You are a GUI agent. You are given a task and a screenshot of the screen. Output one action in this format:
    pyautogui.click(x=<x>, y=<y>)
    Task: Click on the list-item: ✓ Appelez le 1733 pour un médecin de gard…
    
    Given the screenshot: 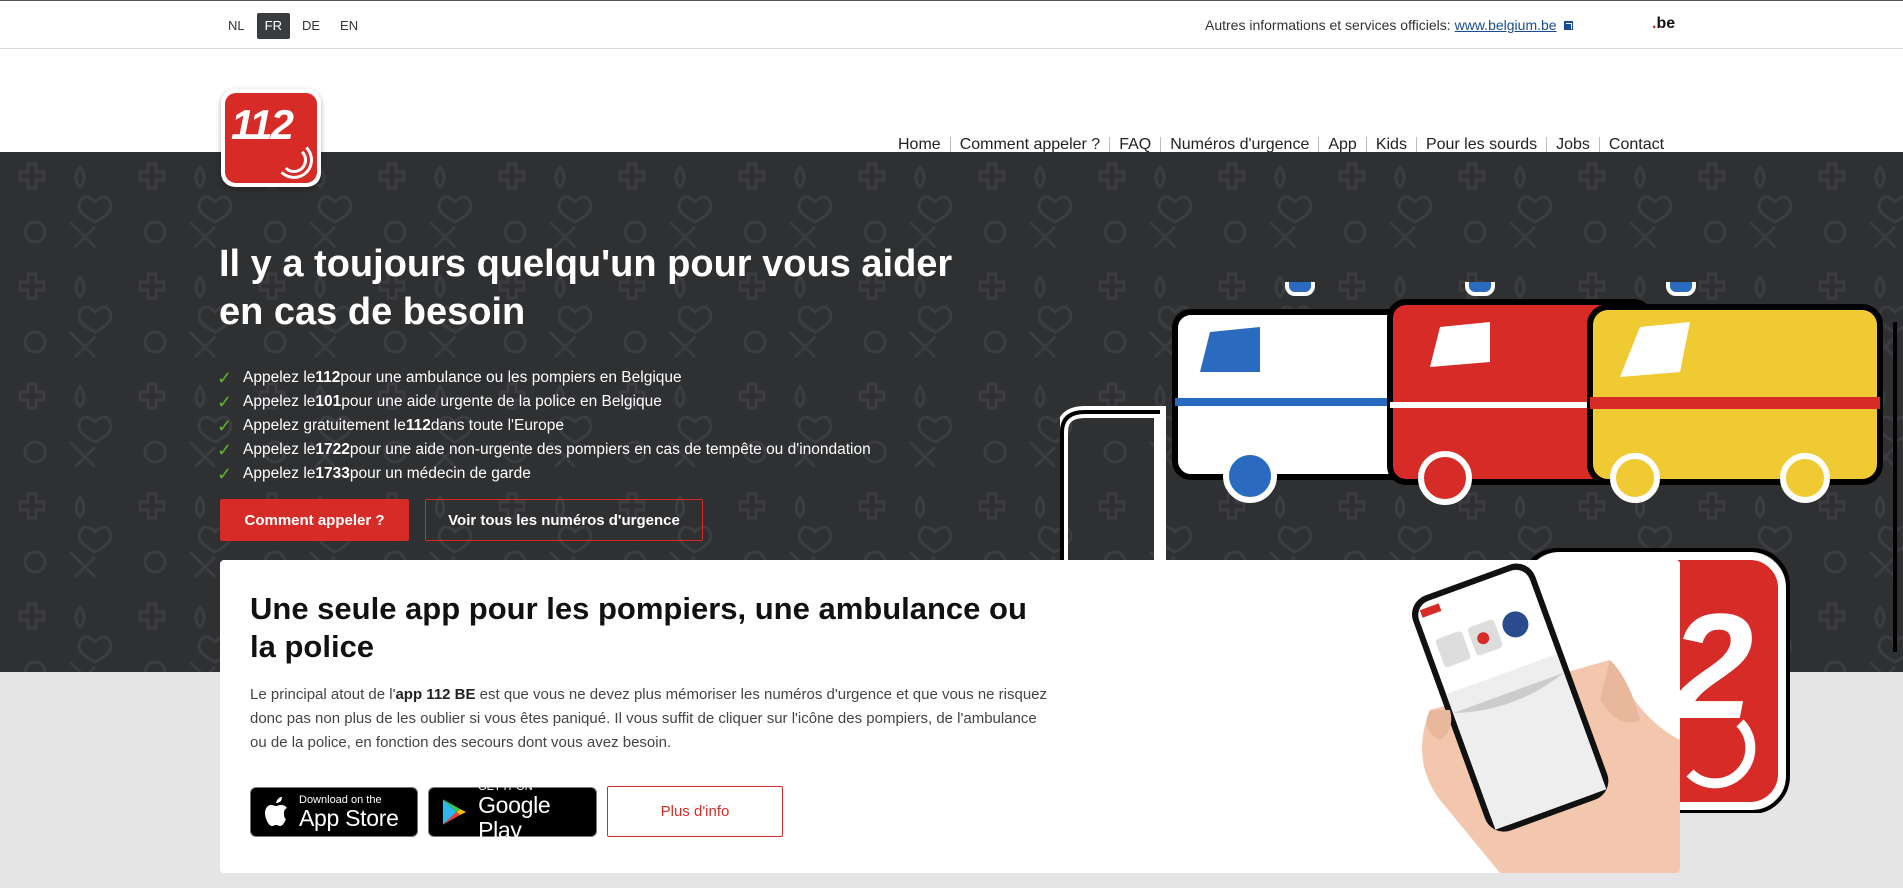 What is the action you would take?
    pyautogui.click(x=374, y=474)
    